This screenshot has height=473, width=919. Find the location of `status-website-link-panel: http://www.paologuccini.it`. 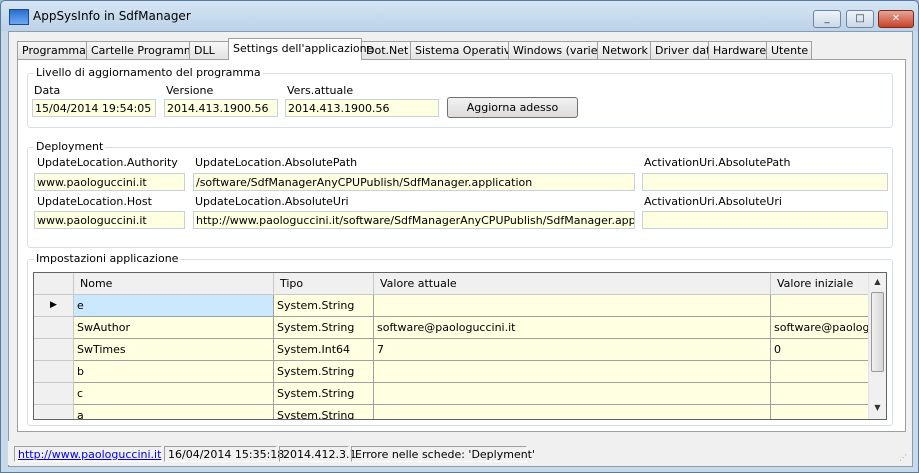

status-website-link-panel: http://www.paologuccini.it is located at coordinates (88, 454).